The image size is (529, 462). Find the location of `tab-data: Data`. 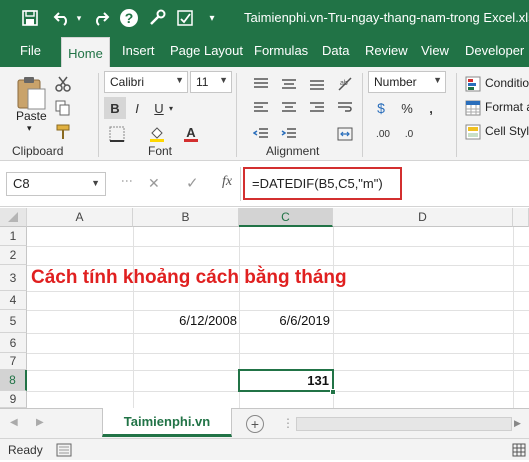

tab-data: Data is located at coordinates (335, 50).